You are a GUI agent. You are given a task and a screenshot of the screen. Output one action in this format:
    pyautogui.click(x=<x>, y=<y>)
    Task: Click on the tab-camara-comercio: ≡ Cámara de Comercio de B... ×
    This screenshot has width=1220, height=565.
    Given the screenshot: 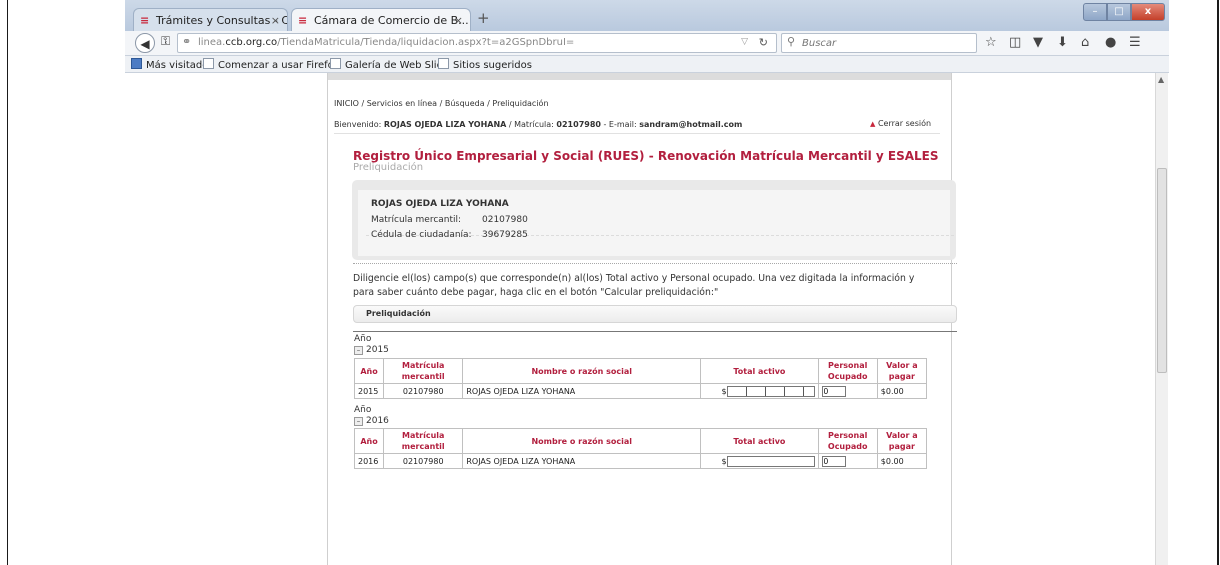 What is the action you would take?
    pyautogui.click(x=381, y=19)
    